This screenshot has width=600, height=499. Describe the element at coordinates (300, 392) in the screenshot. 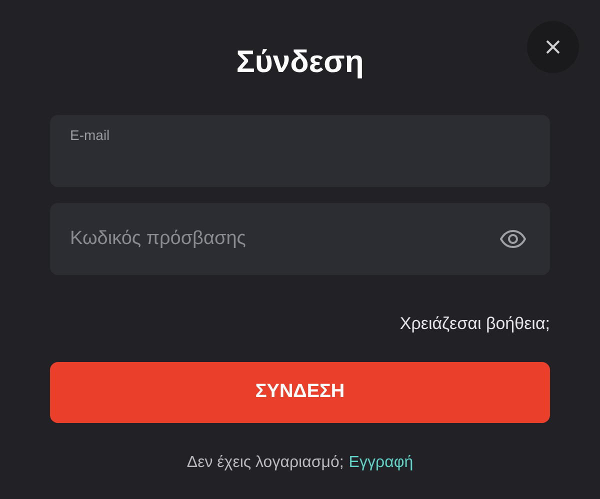

I see `login-button: ΣΥΝΔΕΣΗ` at that location.